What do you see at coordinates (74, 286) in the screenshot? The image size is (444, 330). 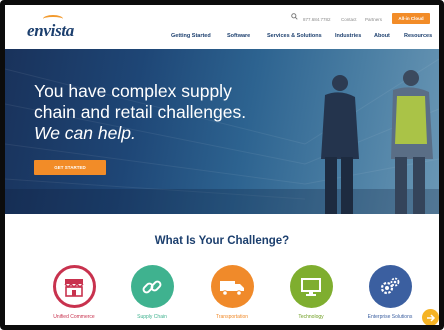 I see `storefront-icon` at bounding box center [74, 286].